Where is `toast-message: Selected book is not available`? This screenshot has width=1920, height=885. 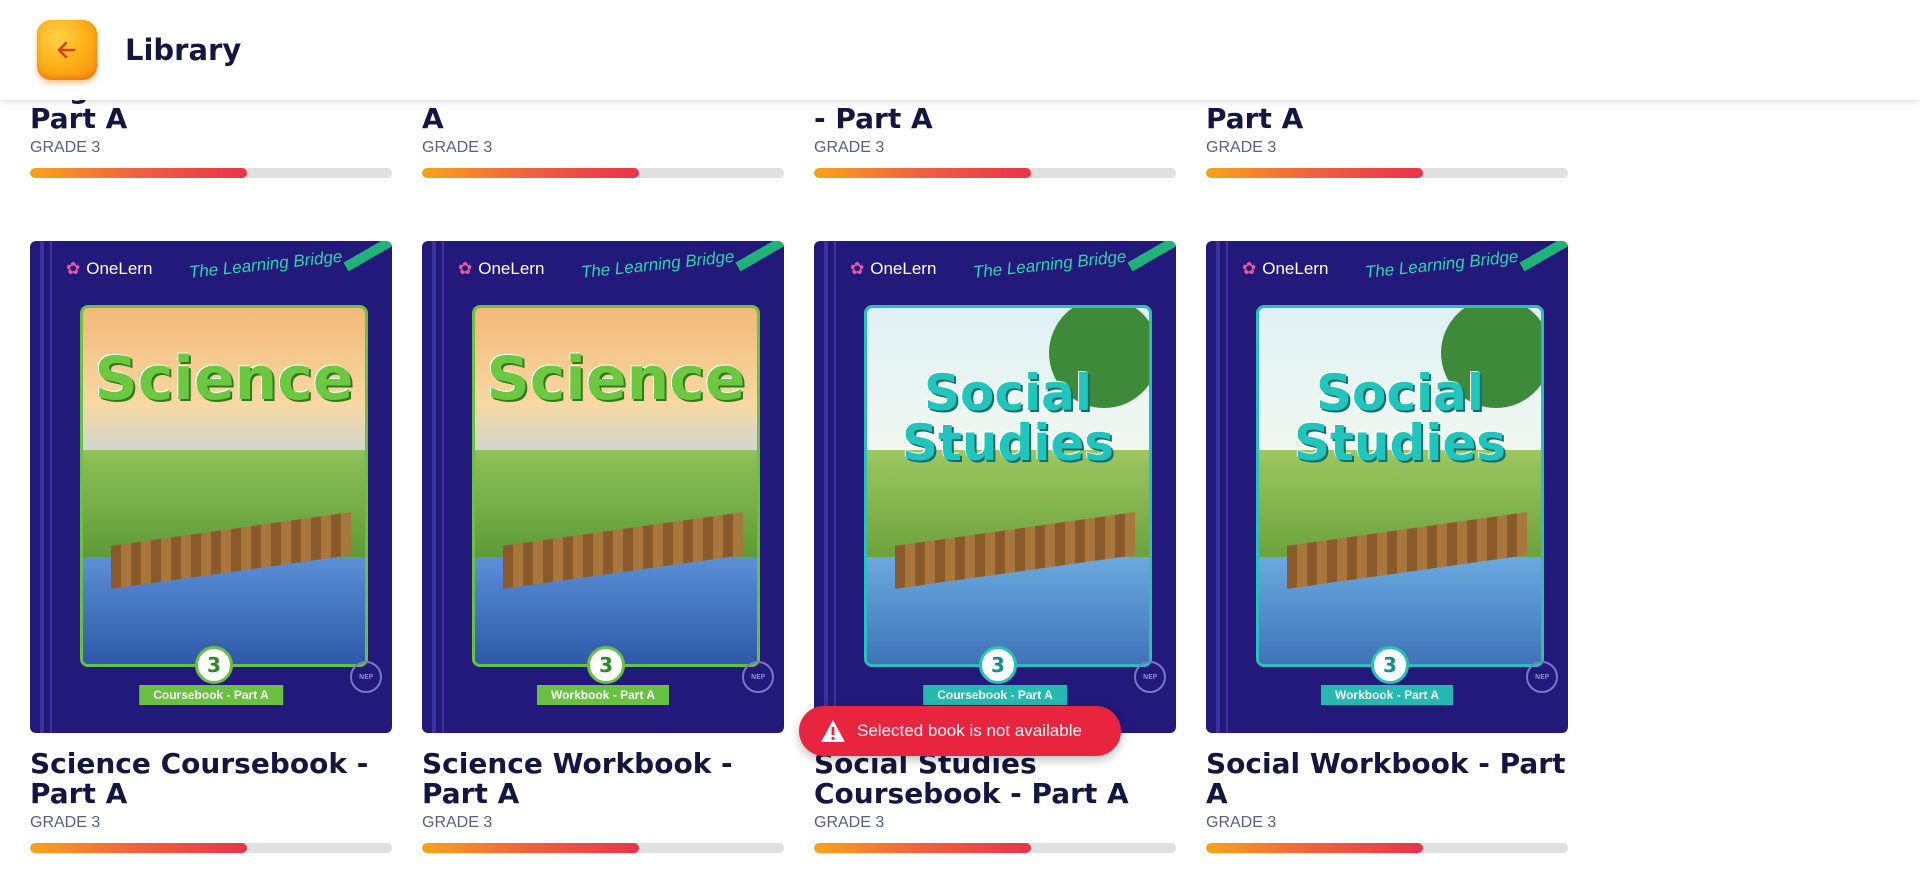 toast-message: Selected book is not available is located at coordinates (969, 730).